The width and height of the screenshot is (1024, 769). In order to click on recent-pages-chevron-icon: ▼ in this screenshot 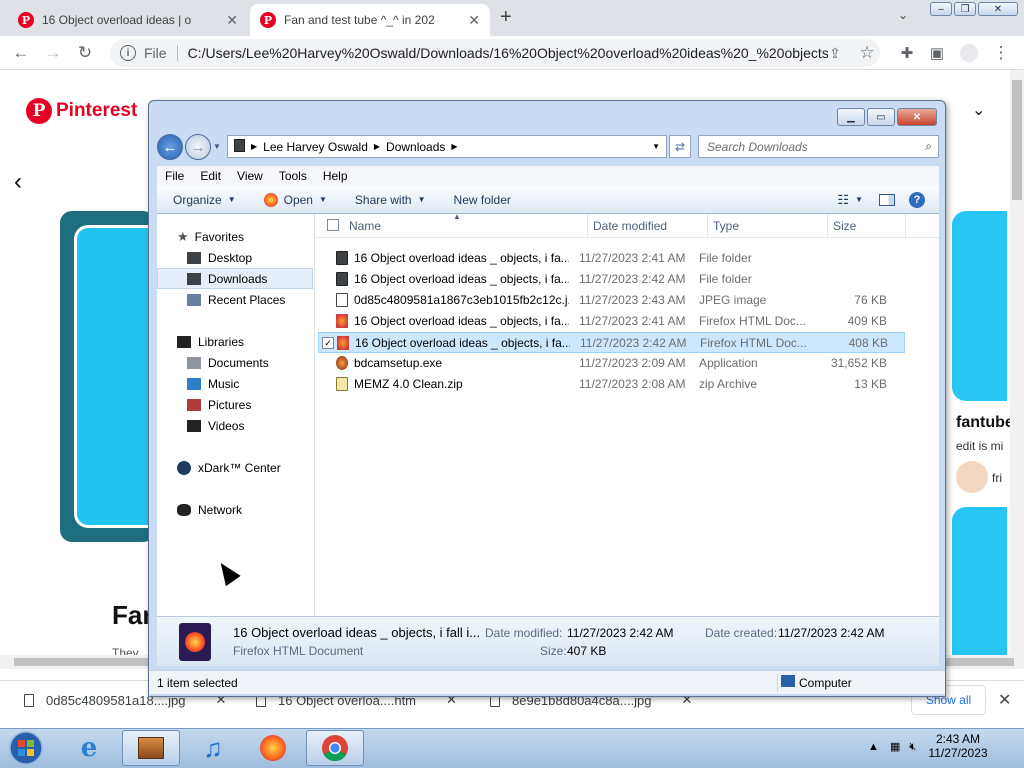, I will do `click(217, 146)`.